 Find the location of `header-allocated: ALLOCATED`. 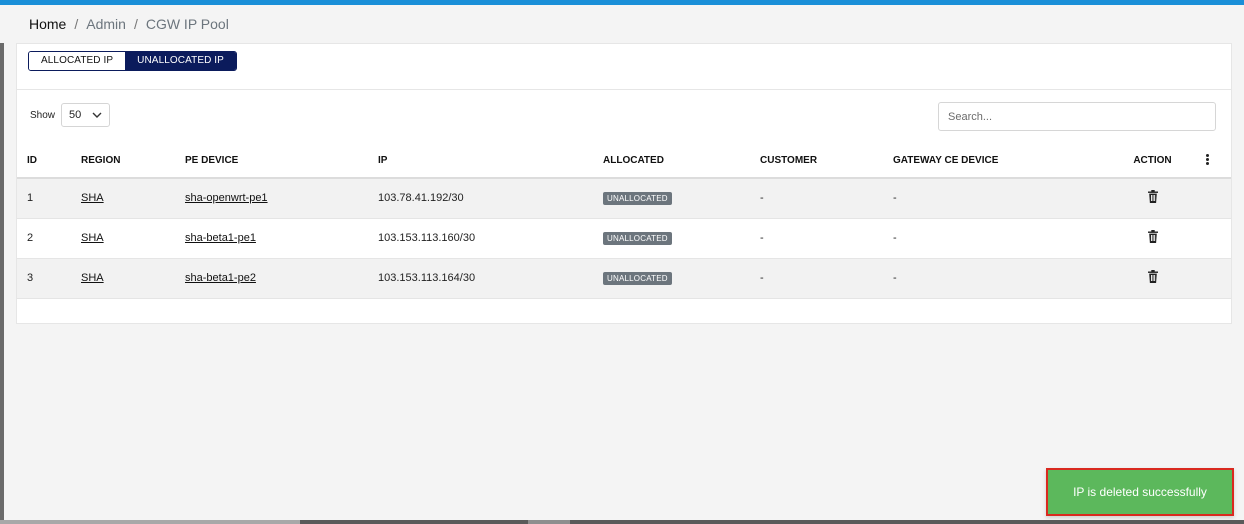

header-allocated: ALLOCATED is located at coordinates (681, 161).